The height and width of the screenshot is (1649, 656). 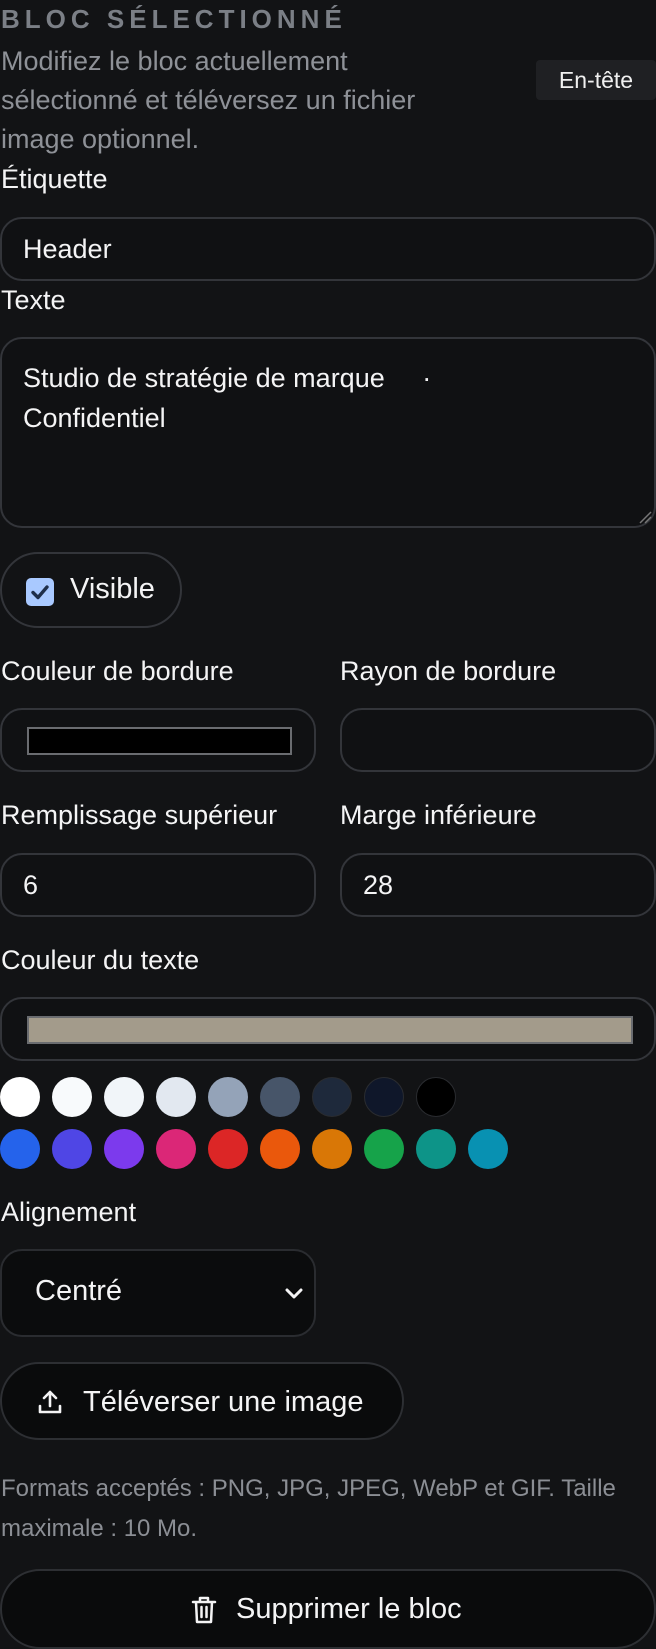 I want to click on resize-handle-icon, so click(x=645, y=517).